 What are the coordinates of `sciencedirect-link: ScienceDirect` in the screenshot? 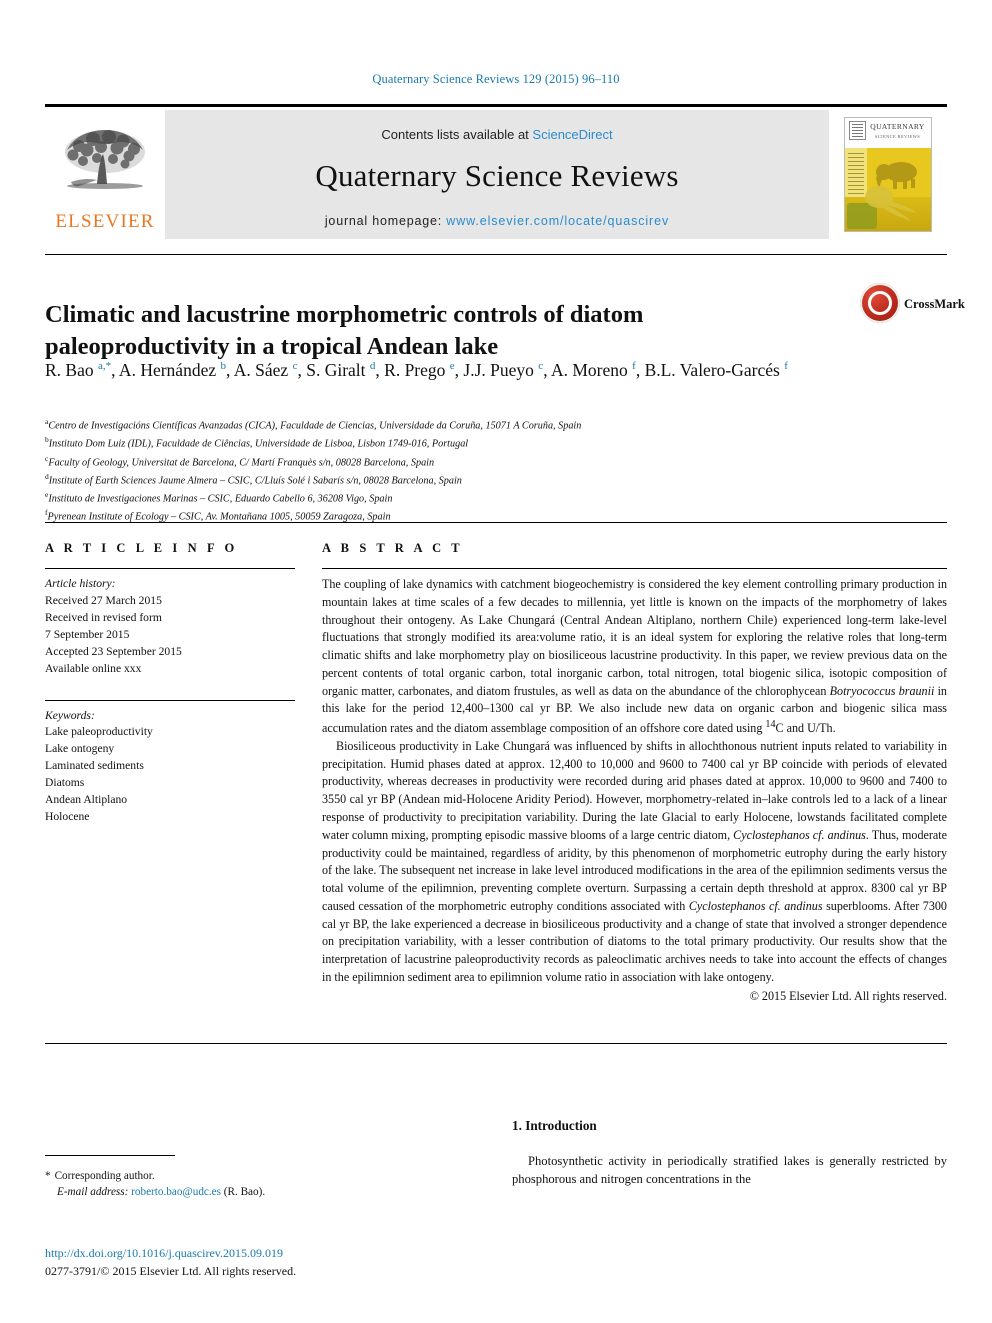 It's located at (572, 134).